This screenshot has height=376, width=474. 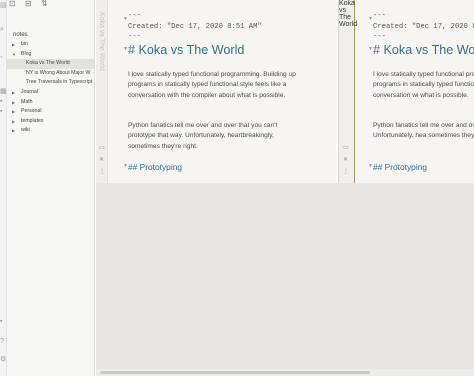 What do you see at coordinates (3, 91) in the screenshot?
I see `calendar-icon: ▦` at bounding box center [3, 91].